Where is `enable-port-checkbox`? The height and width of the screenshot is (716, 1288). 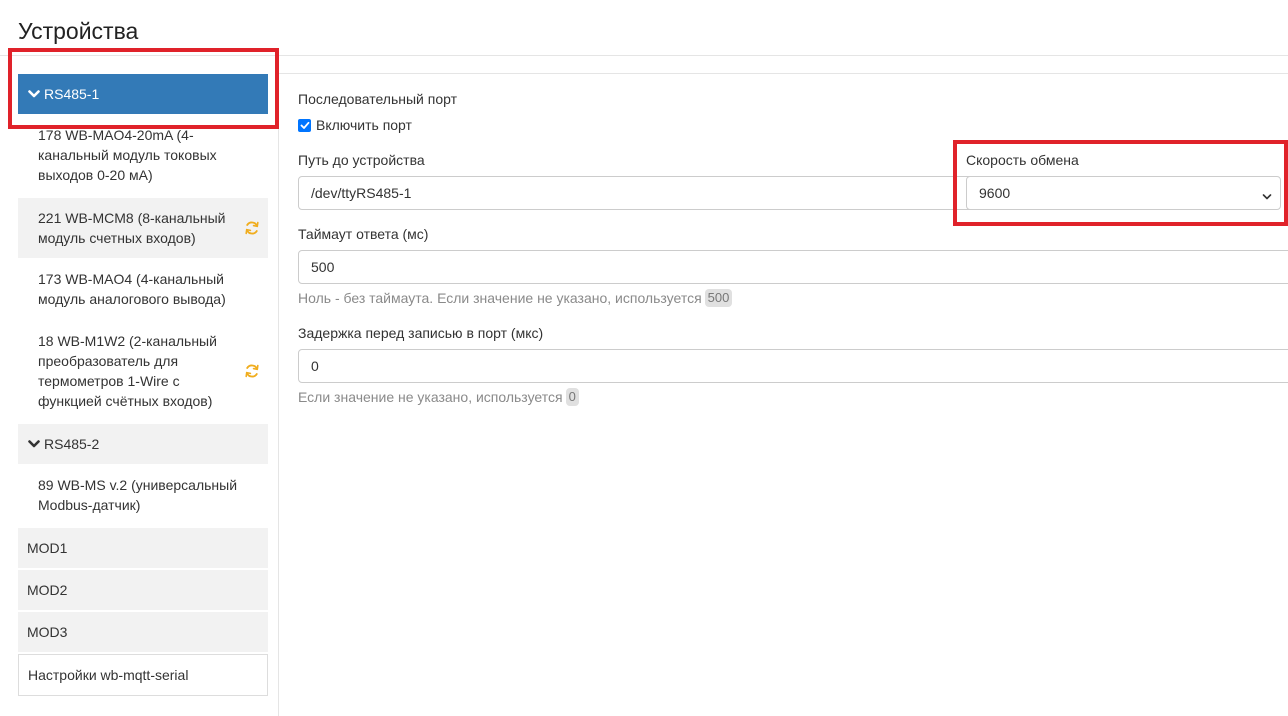
enable-port-checkbox is located at coordinates (304, 125).